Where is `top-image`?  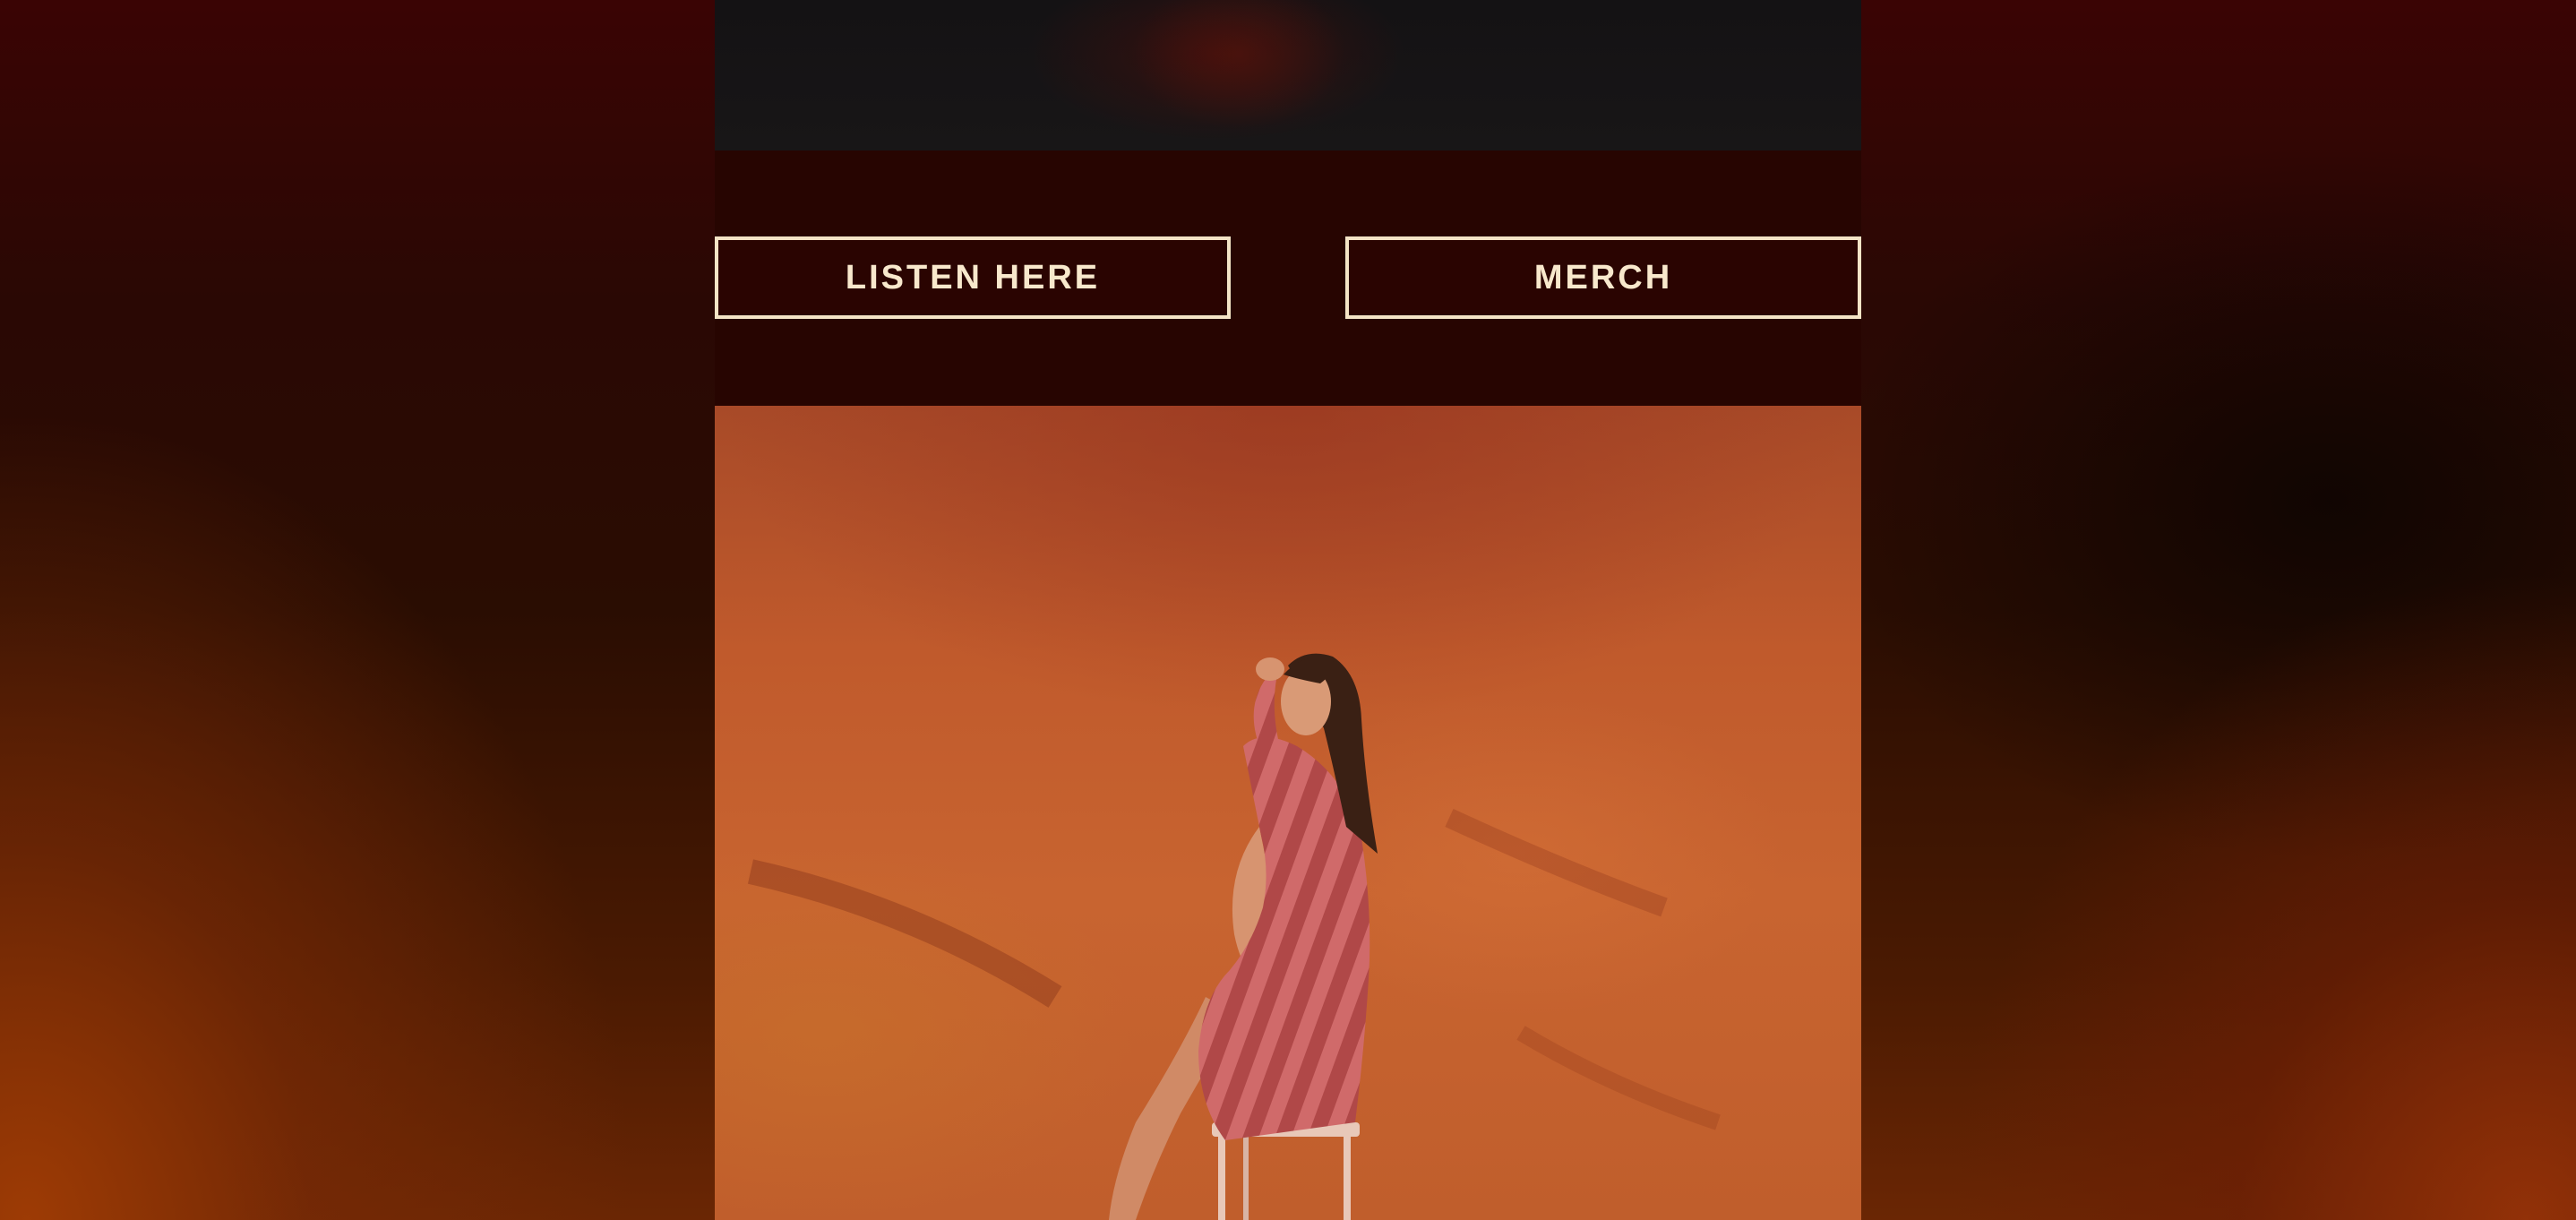
top-image is located at coordinates (1288, 75).